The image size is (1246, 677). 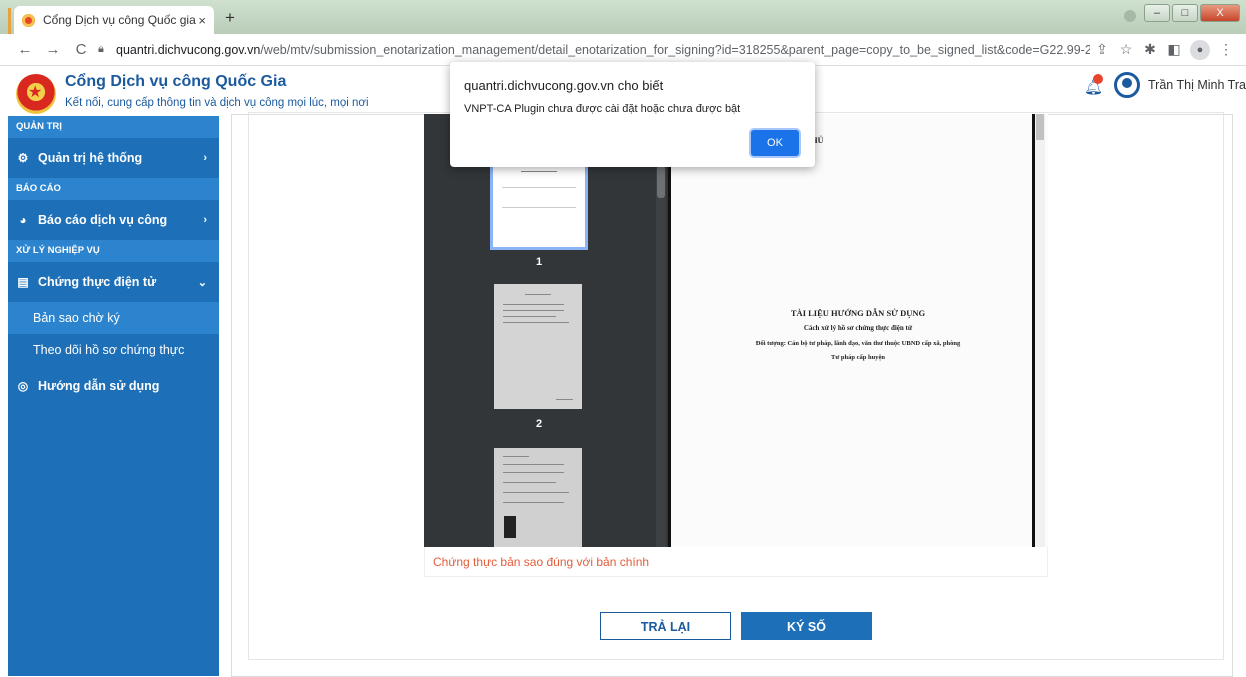 What do you see at coordinates (858, 313) in the screenshot?
I see `doc-title: TÀI LIỆU HƯỚNG DẪN SỬ DỤNG` at bounding box center [858, 313].